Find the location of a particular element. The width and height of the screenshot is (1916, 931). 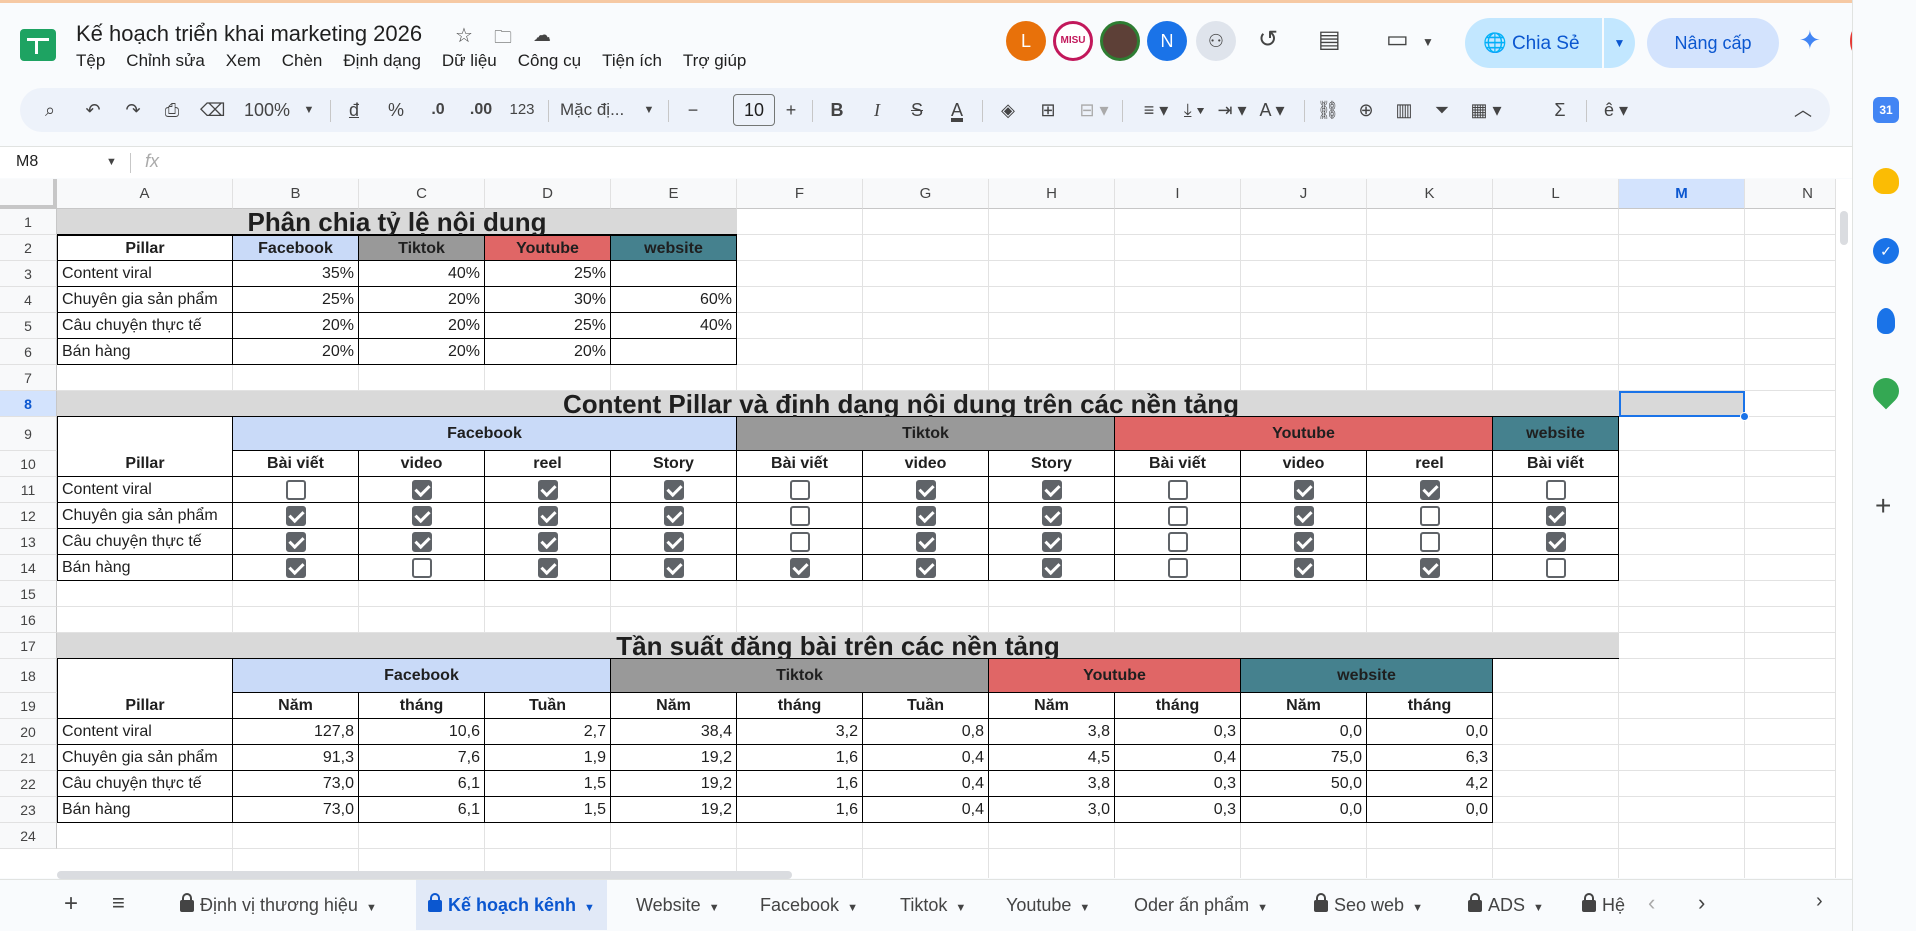

sheet-tab: Tiktok ▼ is located at coordinates (933, 905).